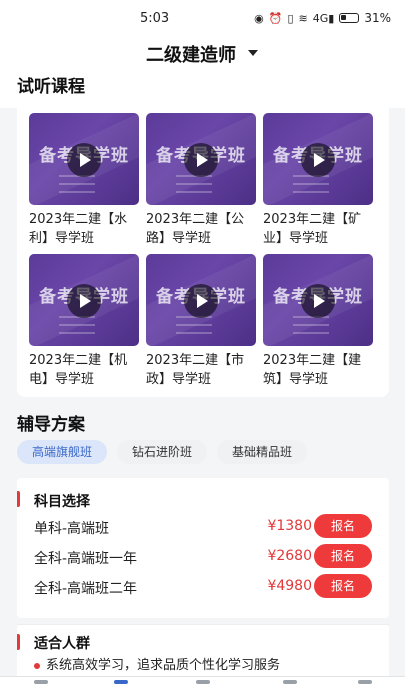 This screenshot has width=405, height=684. What do you see at coordinates (253, 53) in the screenshot?
I see `chevron-down-icon` at bounding box center [253, 53].